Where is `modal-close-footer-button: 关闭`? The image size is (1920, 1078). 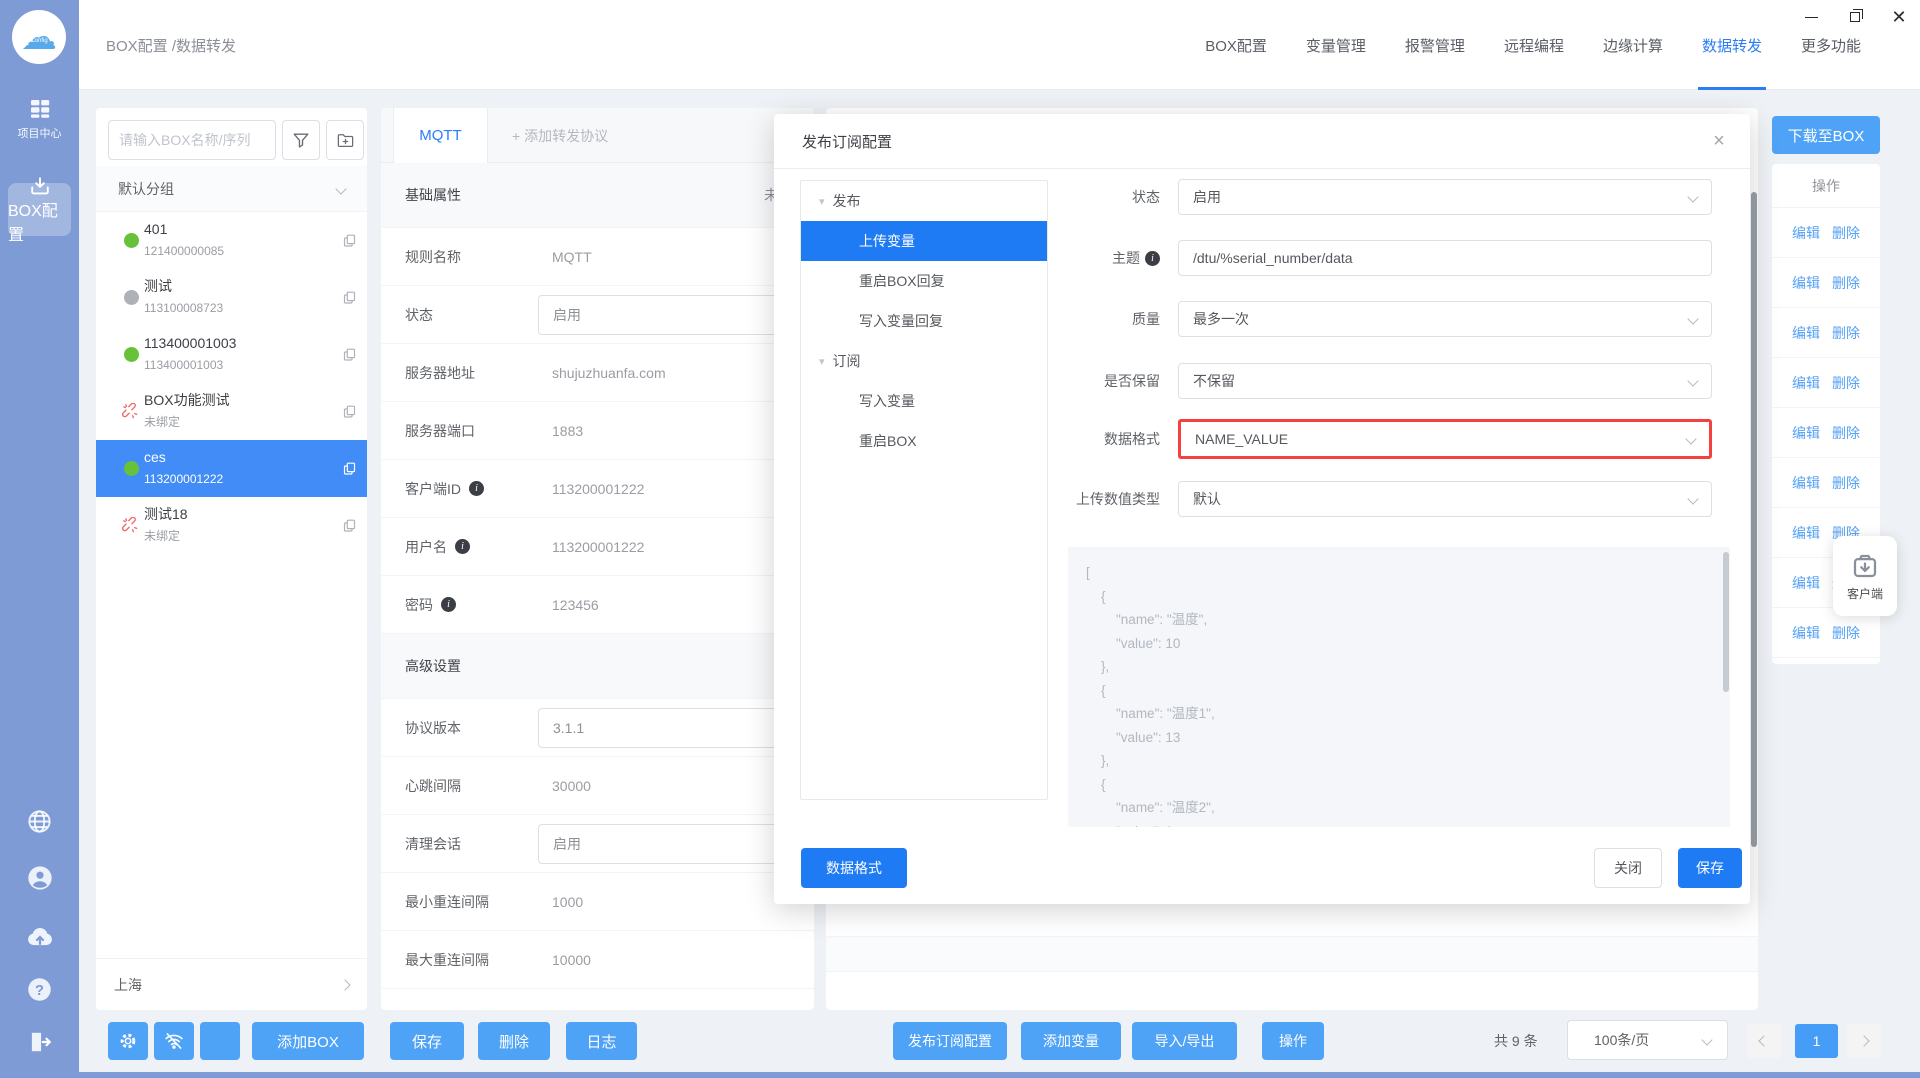 modal-close-footer-button: 关闭 is located at coordinates (1628, 868).